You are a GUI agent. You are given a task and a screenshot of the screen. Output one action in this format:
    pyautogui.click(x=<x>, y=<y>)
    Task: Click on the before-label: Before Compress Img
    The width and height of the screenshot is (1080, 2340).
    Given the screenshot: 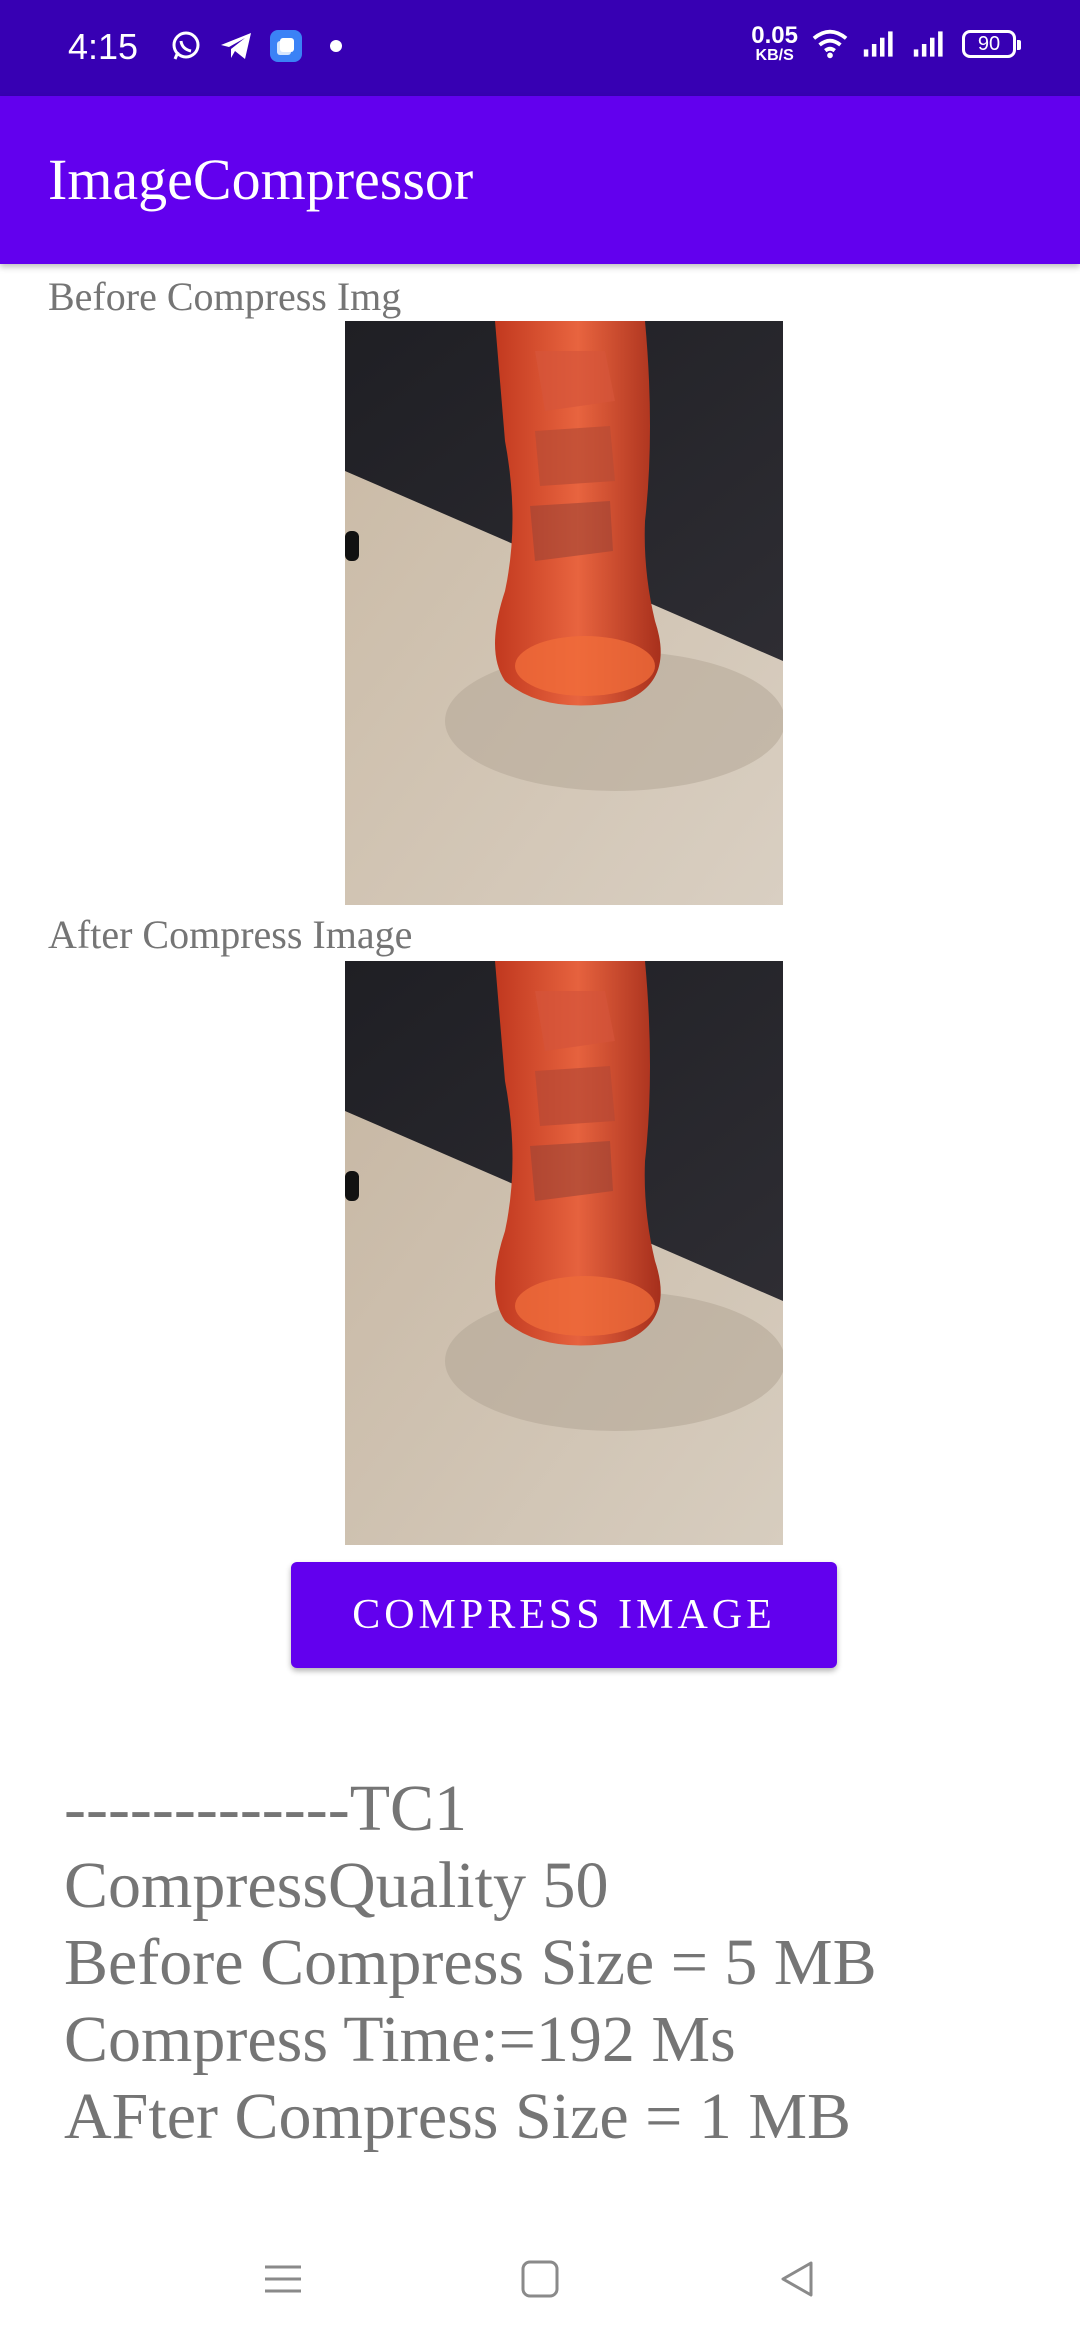 What is the action you would take?
    pyautogui.click(x=225, y=296)
    